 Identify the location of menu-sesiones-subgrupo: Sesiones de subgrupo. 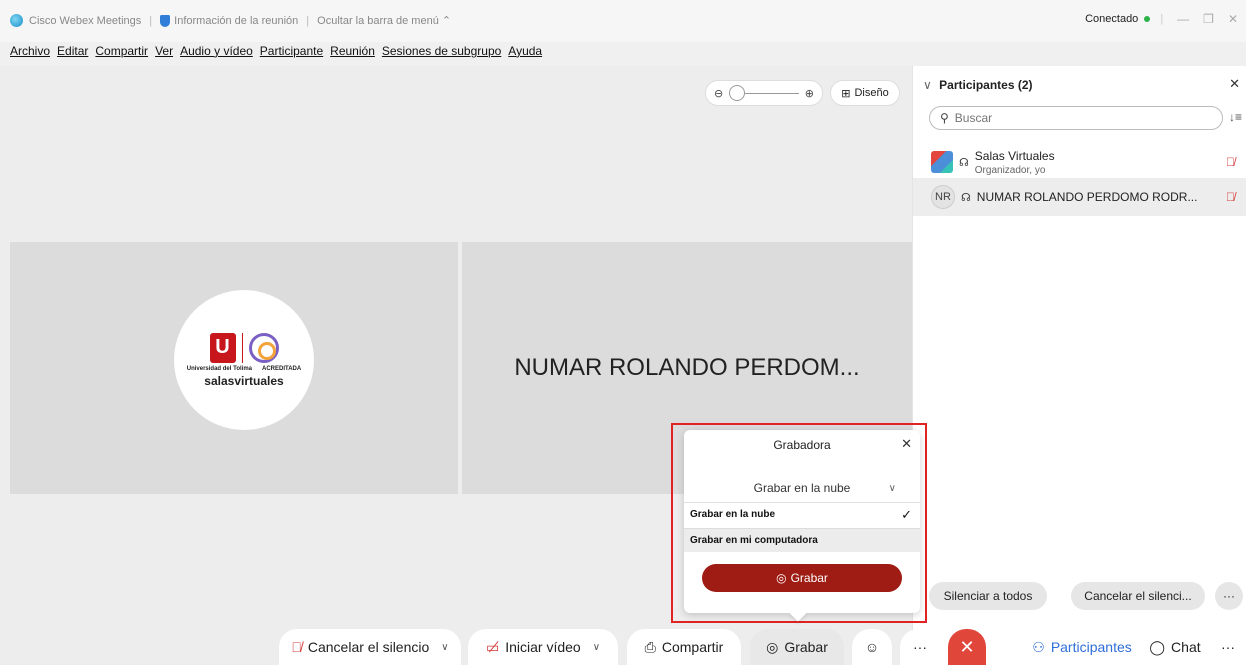
(441, 51).